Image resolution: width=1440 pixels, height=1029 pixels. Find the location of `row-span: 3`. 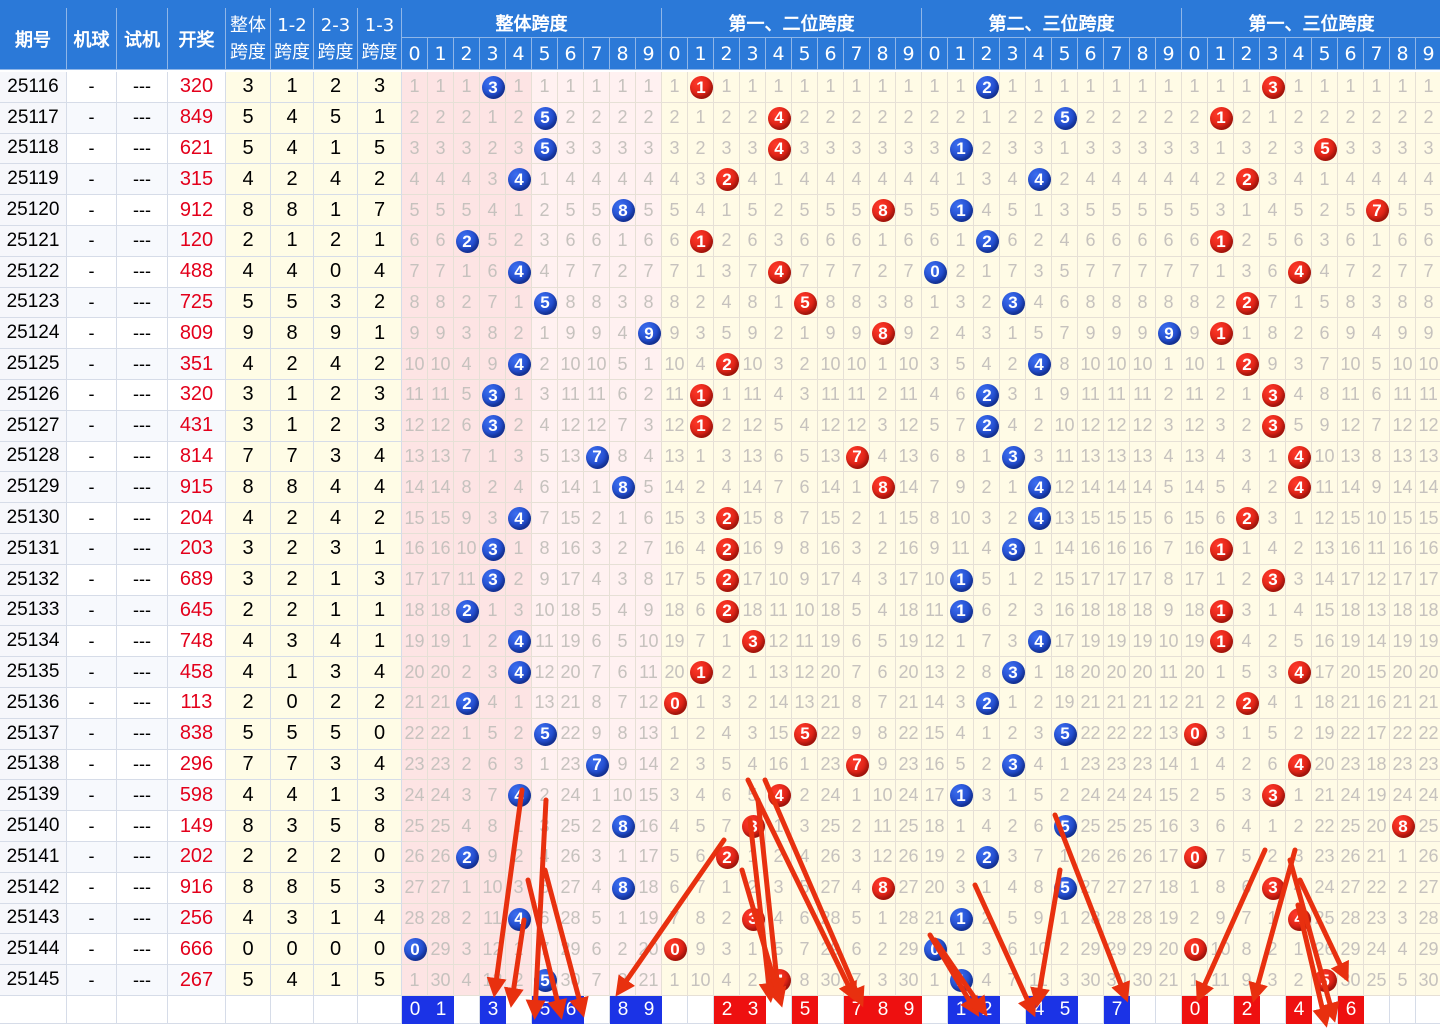

row-span: 3 is located at coordinates (248, 87).